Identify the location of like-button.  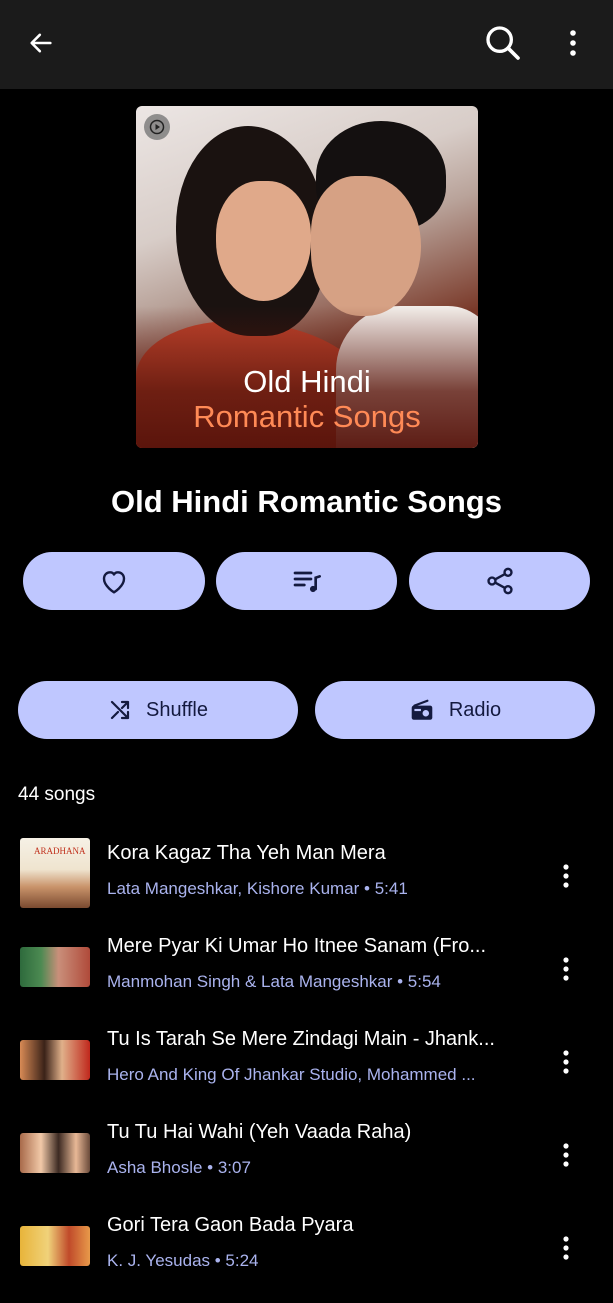
(114, 581).